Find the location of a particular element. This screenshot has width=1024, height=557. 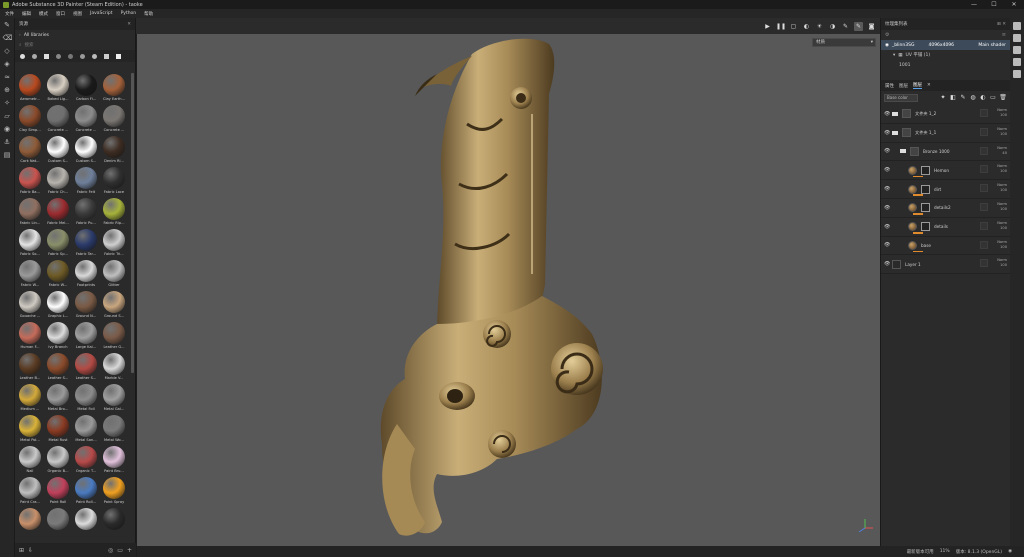

material-thumbnail: Metal Rust is located at coordinates (58, 429).